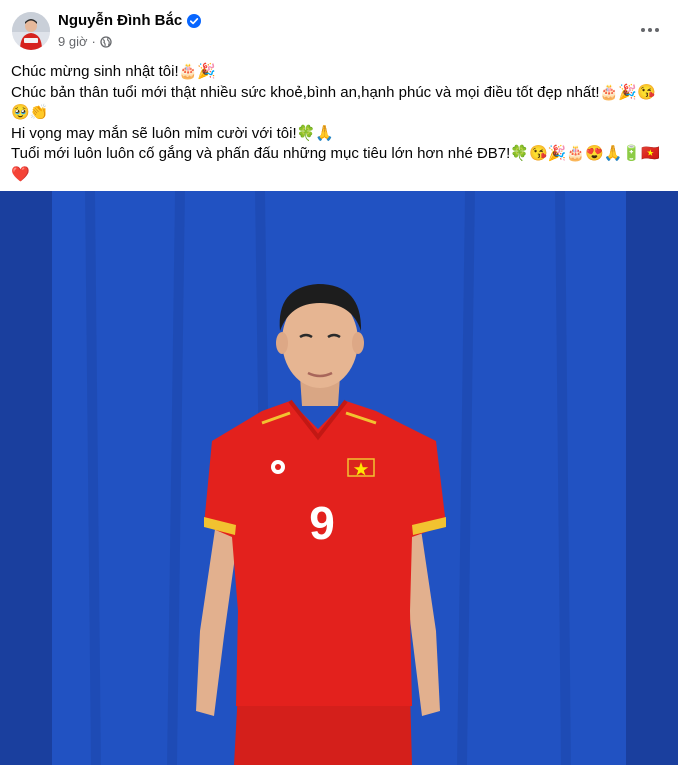 The height and width of the screenshot is (765, 678). I want to click on post-line: ❤️, so click(20, 174).